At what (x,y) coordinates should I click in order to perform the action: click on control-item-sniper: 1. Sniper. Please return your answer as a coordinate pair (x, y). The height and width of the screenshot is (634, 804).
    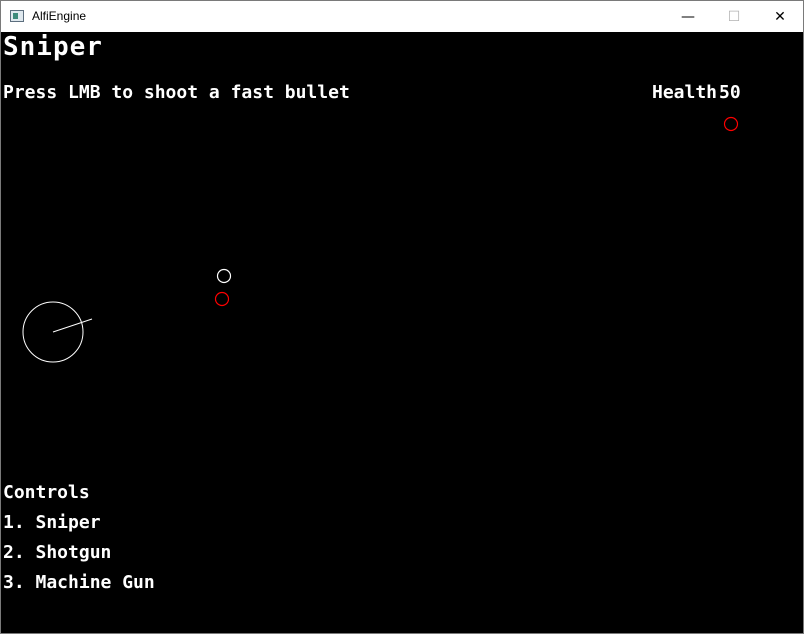
    Looking at the image, I should click on (52, 522).